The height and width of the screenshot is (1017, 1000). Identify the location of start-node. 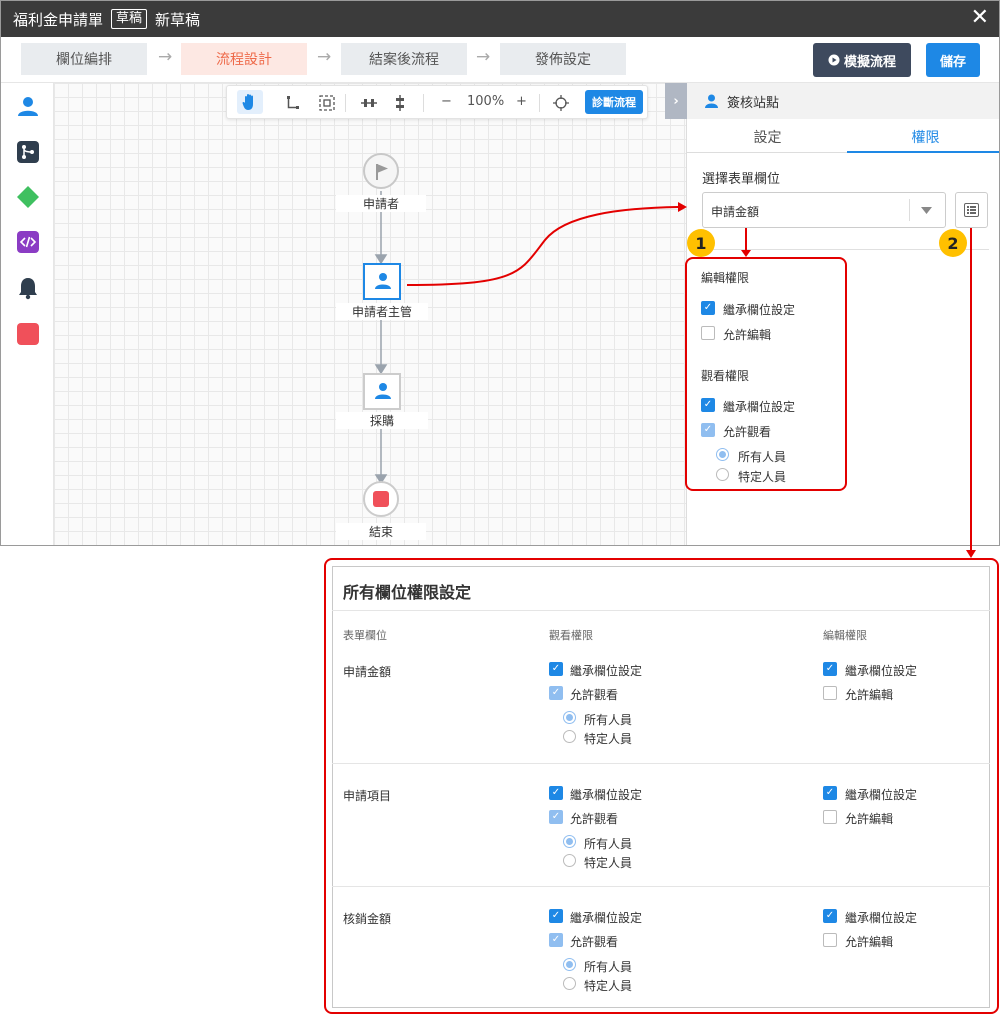
(381, 171).